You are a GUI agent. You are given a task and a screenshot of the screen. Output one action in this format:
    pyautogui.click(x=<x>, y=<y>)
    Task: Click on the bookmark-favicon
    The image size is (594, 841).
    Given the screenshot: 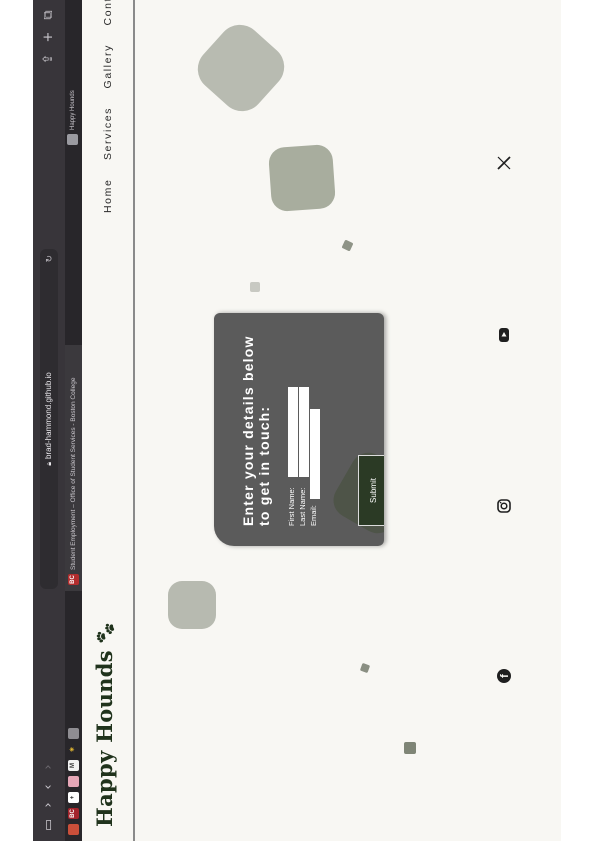 What is the action you would take?
    pyautogui.click(x=73, y=829)
    